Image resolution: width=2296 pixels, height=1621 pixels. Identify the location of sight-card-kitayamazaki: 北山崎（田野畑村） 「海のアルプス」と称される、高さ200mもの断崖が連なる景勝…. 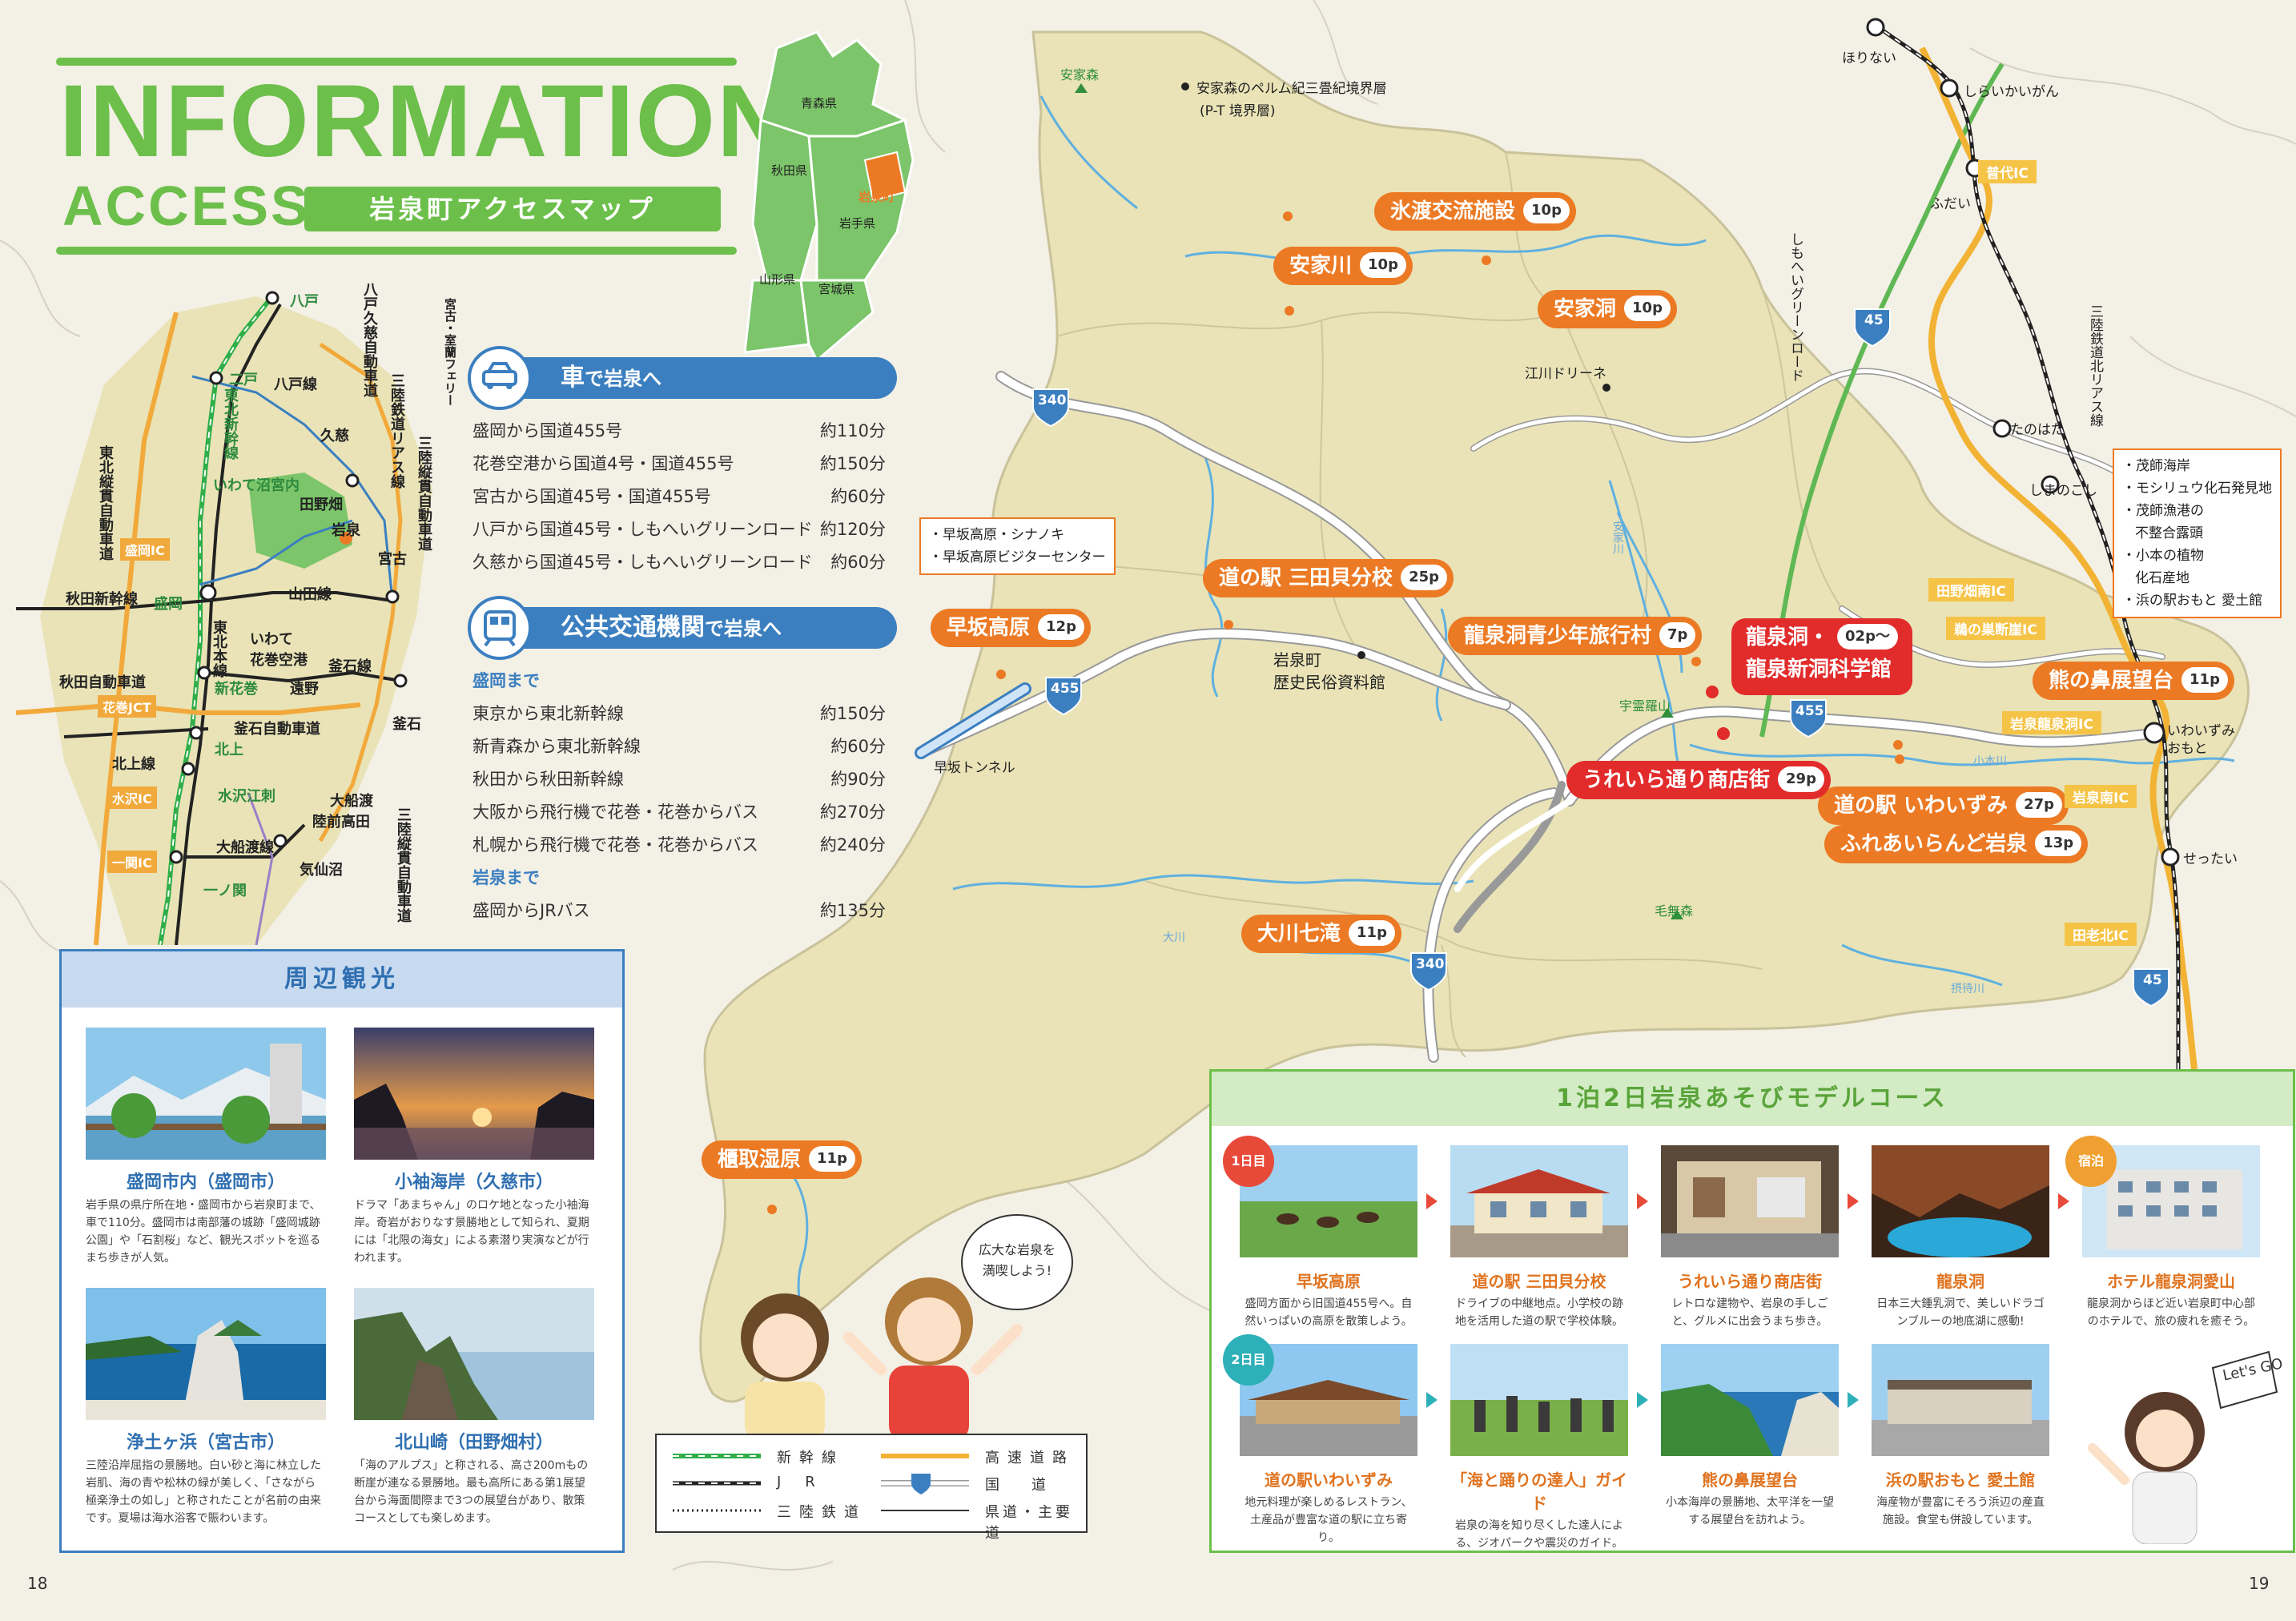
(474, 1407).